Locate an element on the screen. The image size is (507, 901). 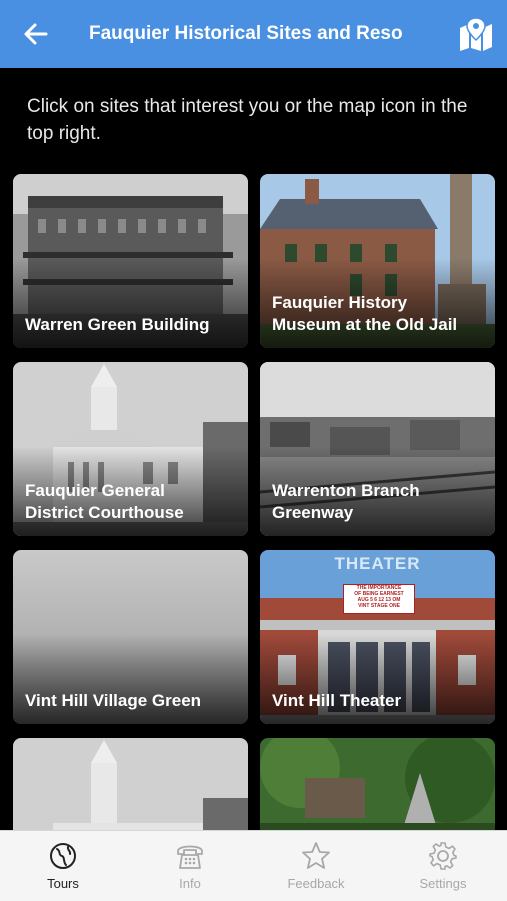
globe-icon is located at coordinates (63, 856).